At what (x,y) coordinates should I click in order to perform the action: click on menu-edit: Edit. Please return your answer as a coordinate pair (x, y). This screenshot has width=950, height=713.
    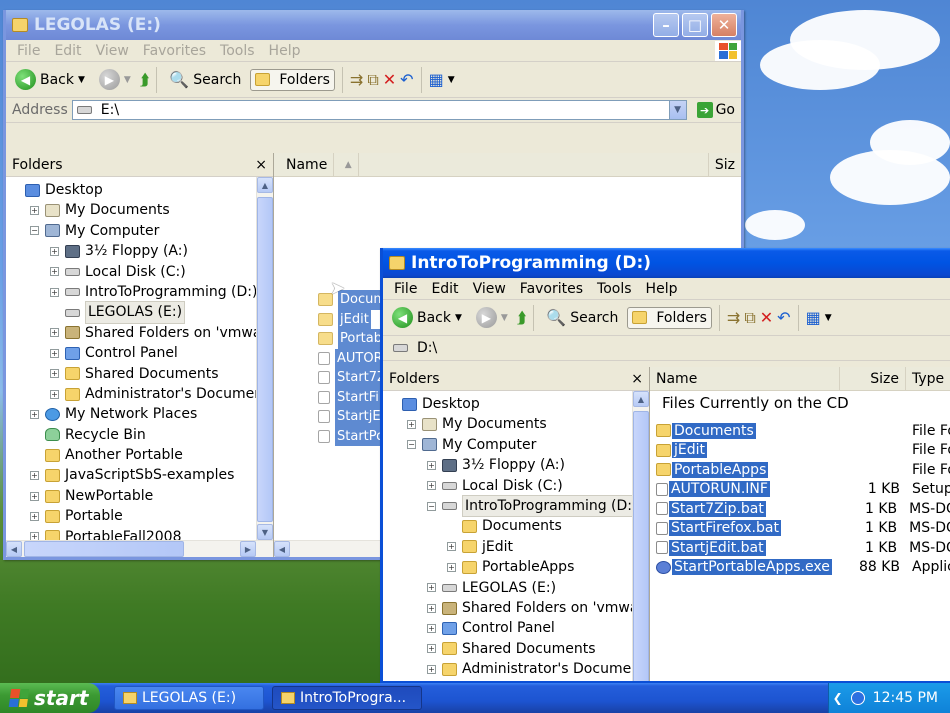
    Looking at the image, I should click on (67, 51).